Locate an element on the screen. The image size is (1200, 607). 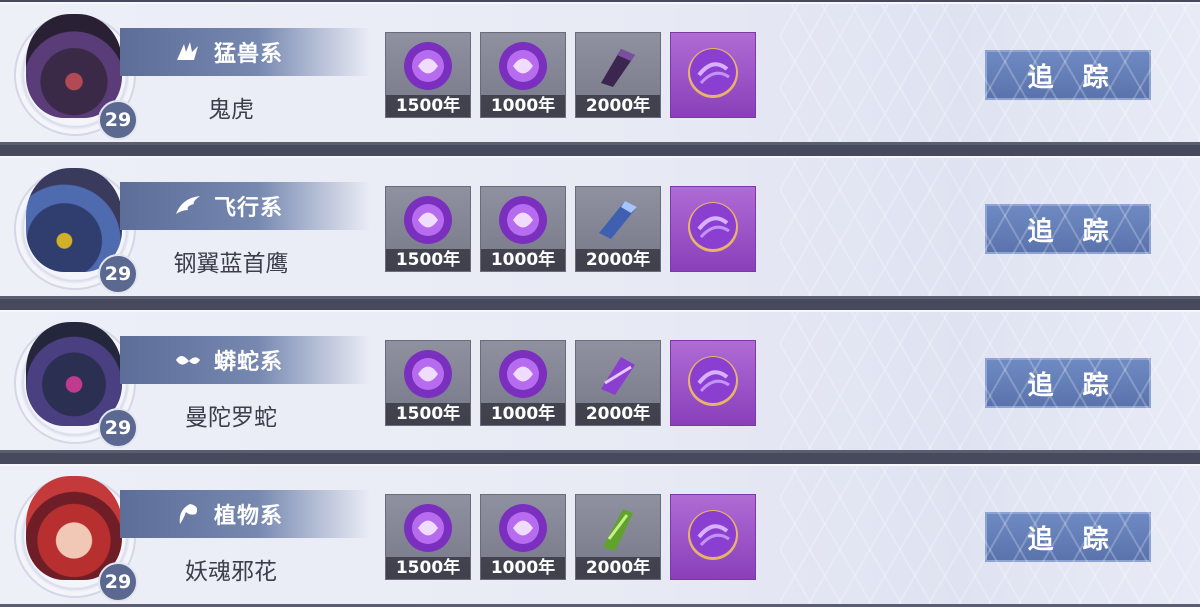
beast-name: 鬼虎 is located at coordinates (231, 110).